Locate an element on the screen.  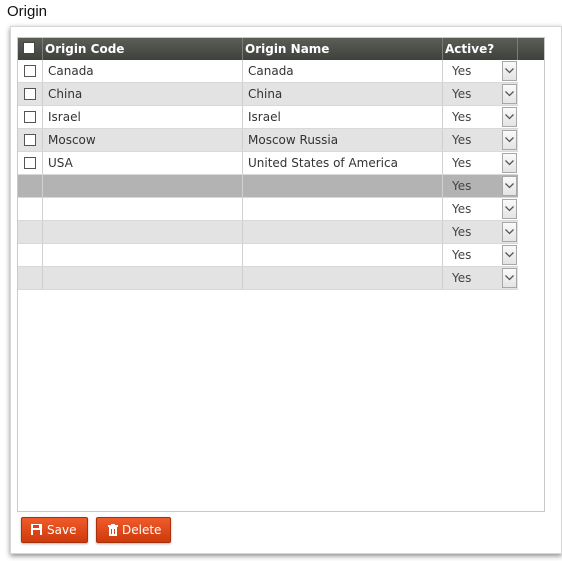
table-row: Israel Israel Yes is located at coordinates (268, 117).